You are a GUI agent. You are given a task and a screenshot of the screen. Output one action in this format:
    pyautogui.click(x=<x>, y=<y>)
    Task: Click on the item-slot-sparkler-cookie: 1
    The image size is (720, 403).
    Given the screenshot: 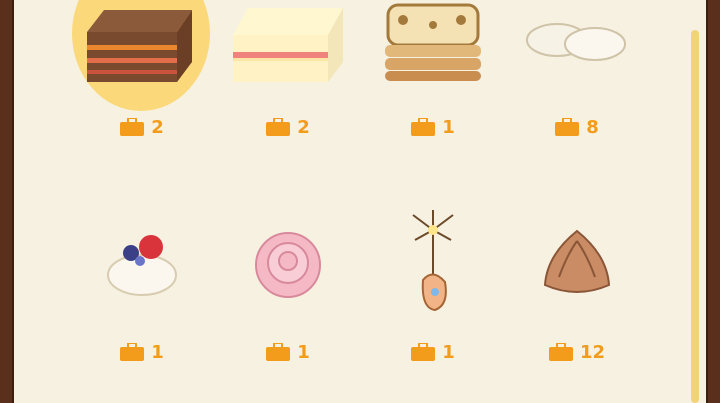 What is the action you would take?
    pyautogui.click(x=433, y=295)
    